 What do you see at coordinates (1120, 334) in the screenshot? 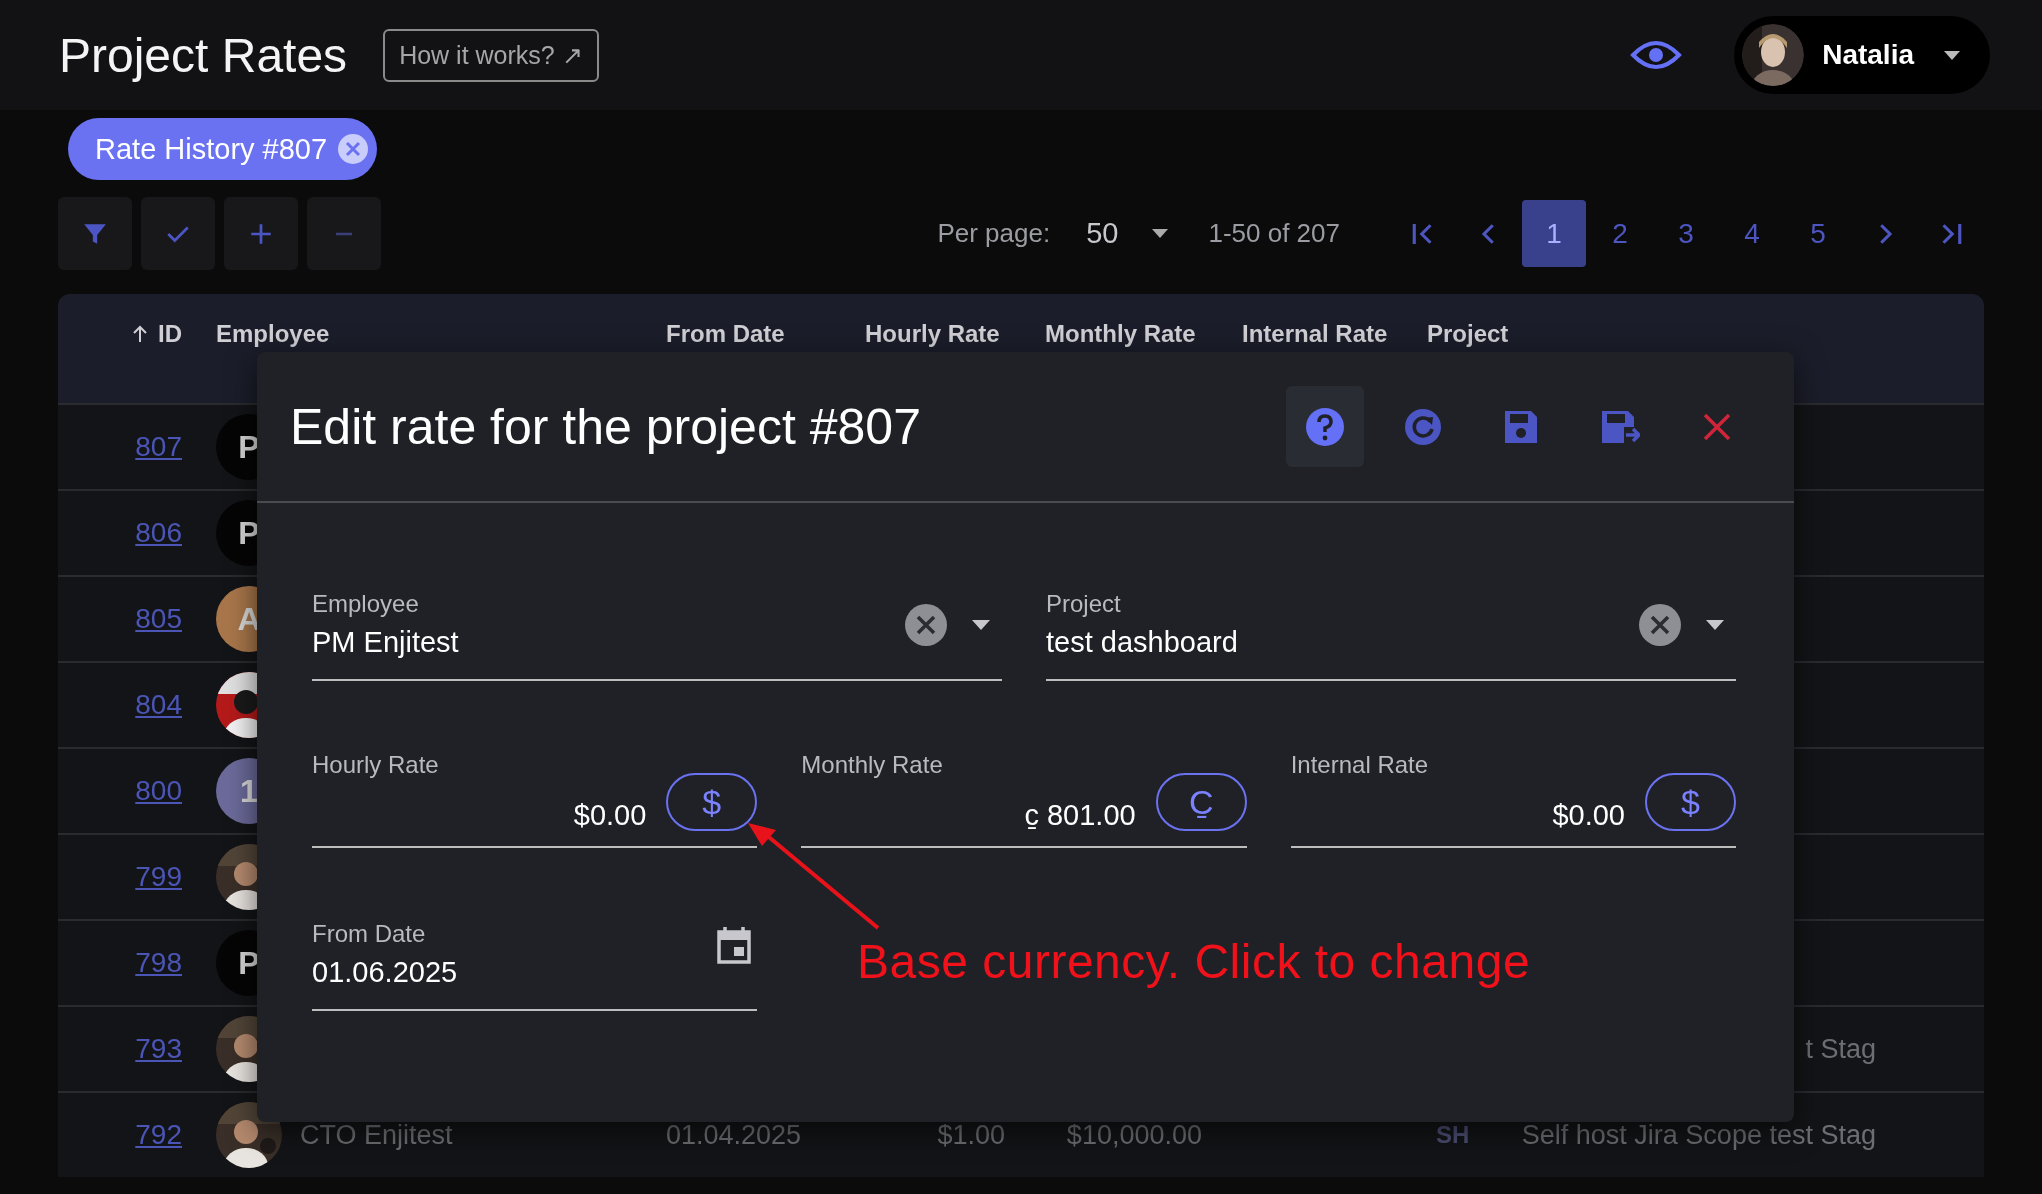
I see `column-header: Monthly Rate` at bounding box center [1120, 334].